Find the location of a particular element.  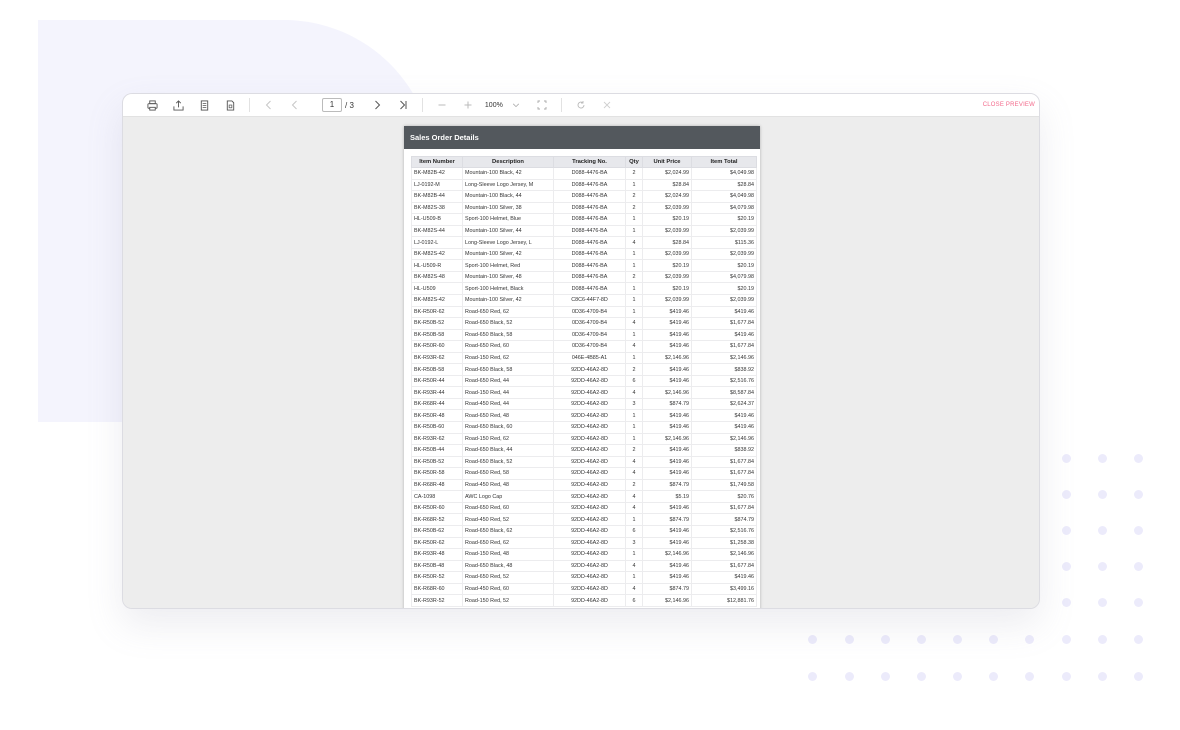

chevron-down-icon is located at coordinates (516, 105).